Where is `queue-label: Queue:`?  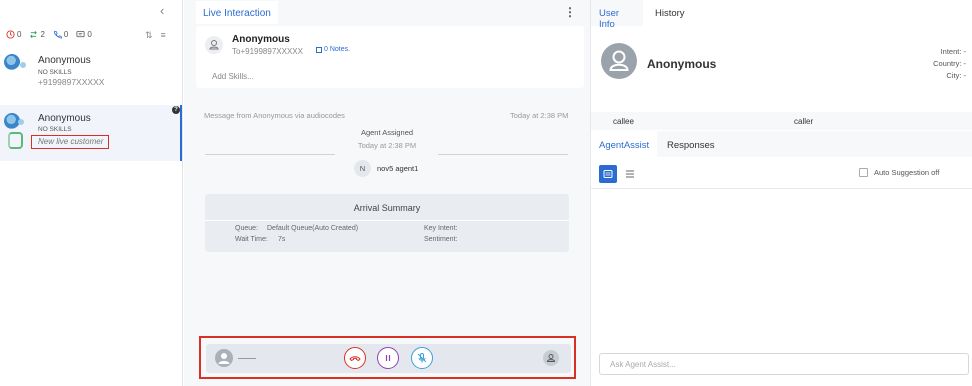
queue-label: Queue: is located at coordinates (246, 228).